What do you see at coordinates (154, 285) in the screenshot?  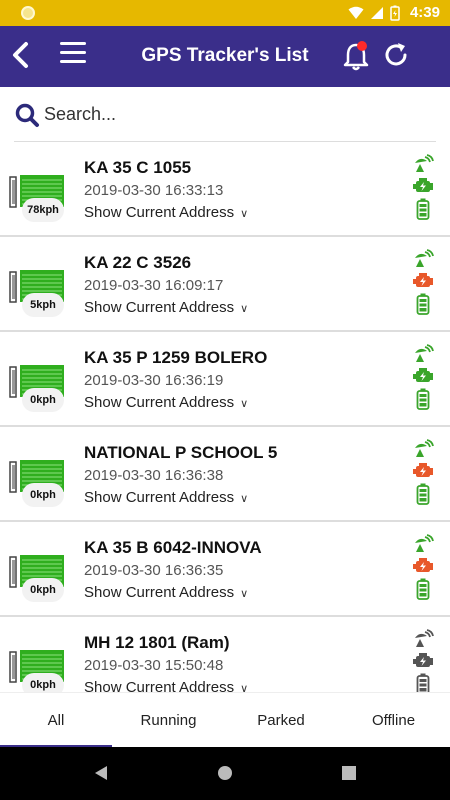 I see `last-update-timestamp: 2019-03-30 16:09:17` at bounding box center [154, 285].